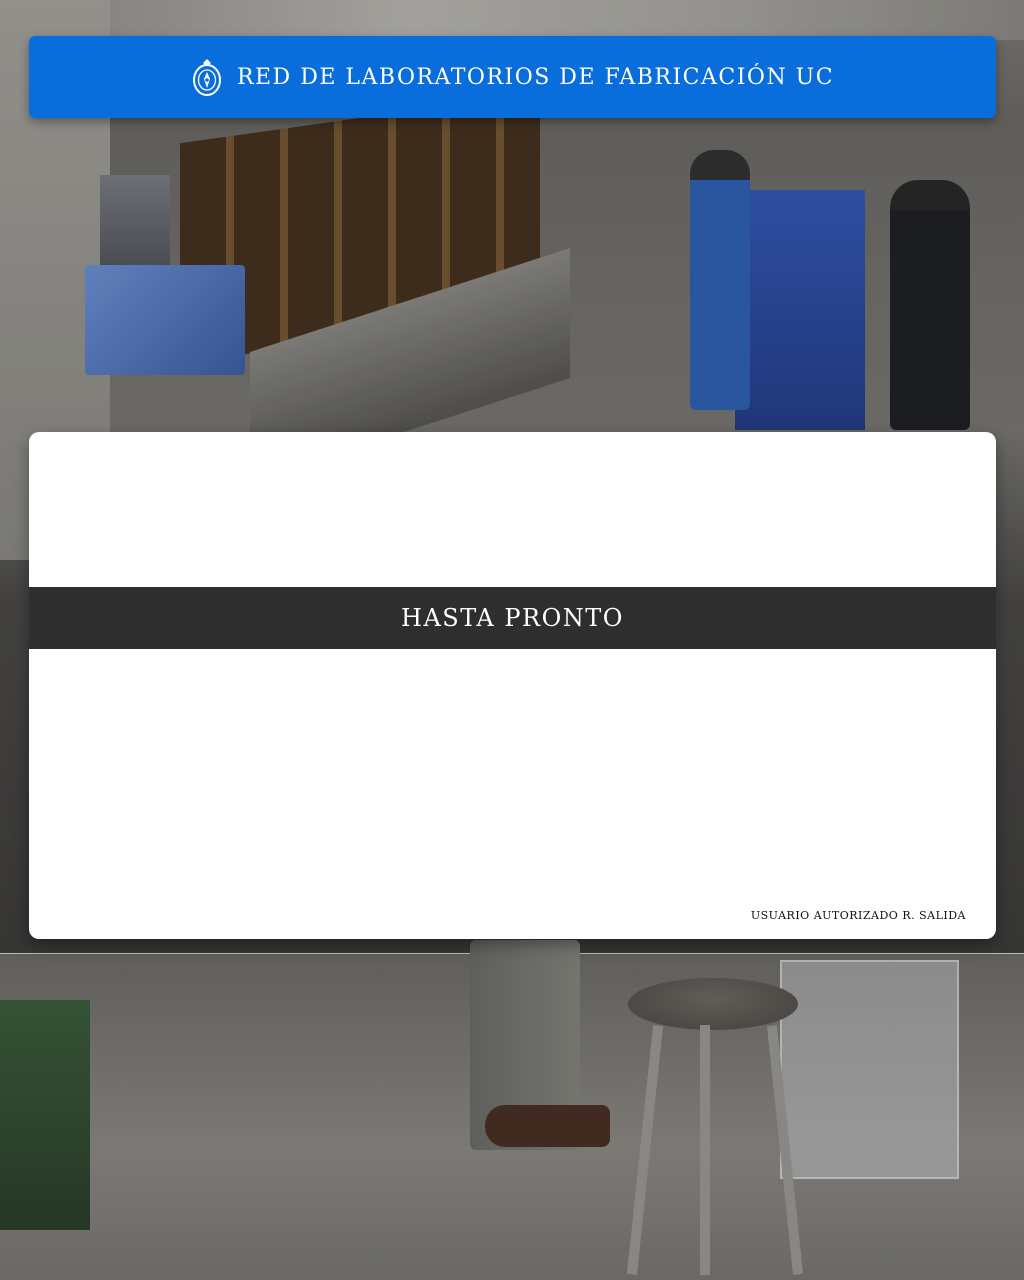 The width and height of the screenshot is (1024, 1280). What do you see at coordinates (858, 915) in the screenshot?
I see `status-text: USUARIO AUTORIZADO R. SALIDA` at bounding box center [858, 915].